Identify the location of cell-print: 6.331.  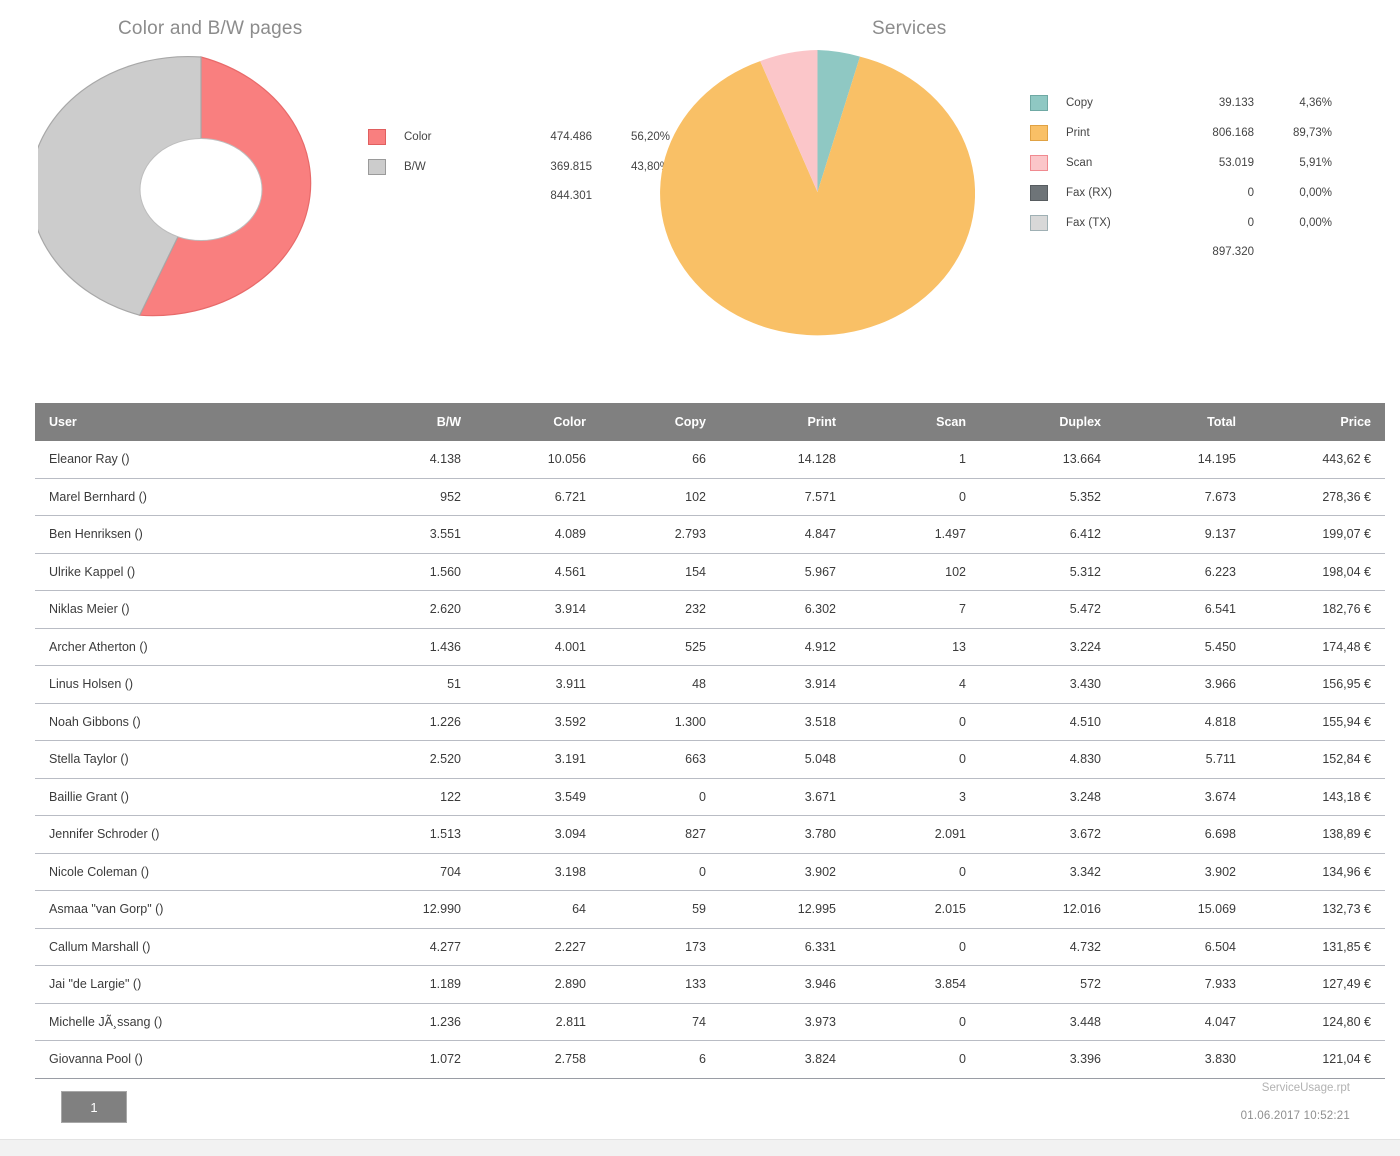
(785, 947).